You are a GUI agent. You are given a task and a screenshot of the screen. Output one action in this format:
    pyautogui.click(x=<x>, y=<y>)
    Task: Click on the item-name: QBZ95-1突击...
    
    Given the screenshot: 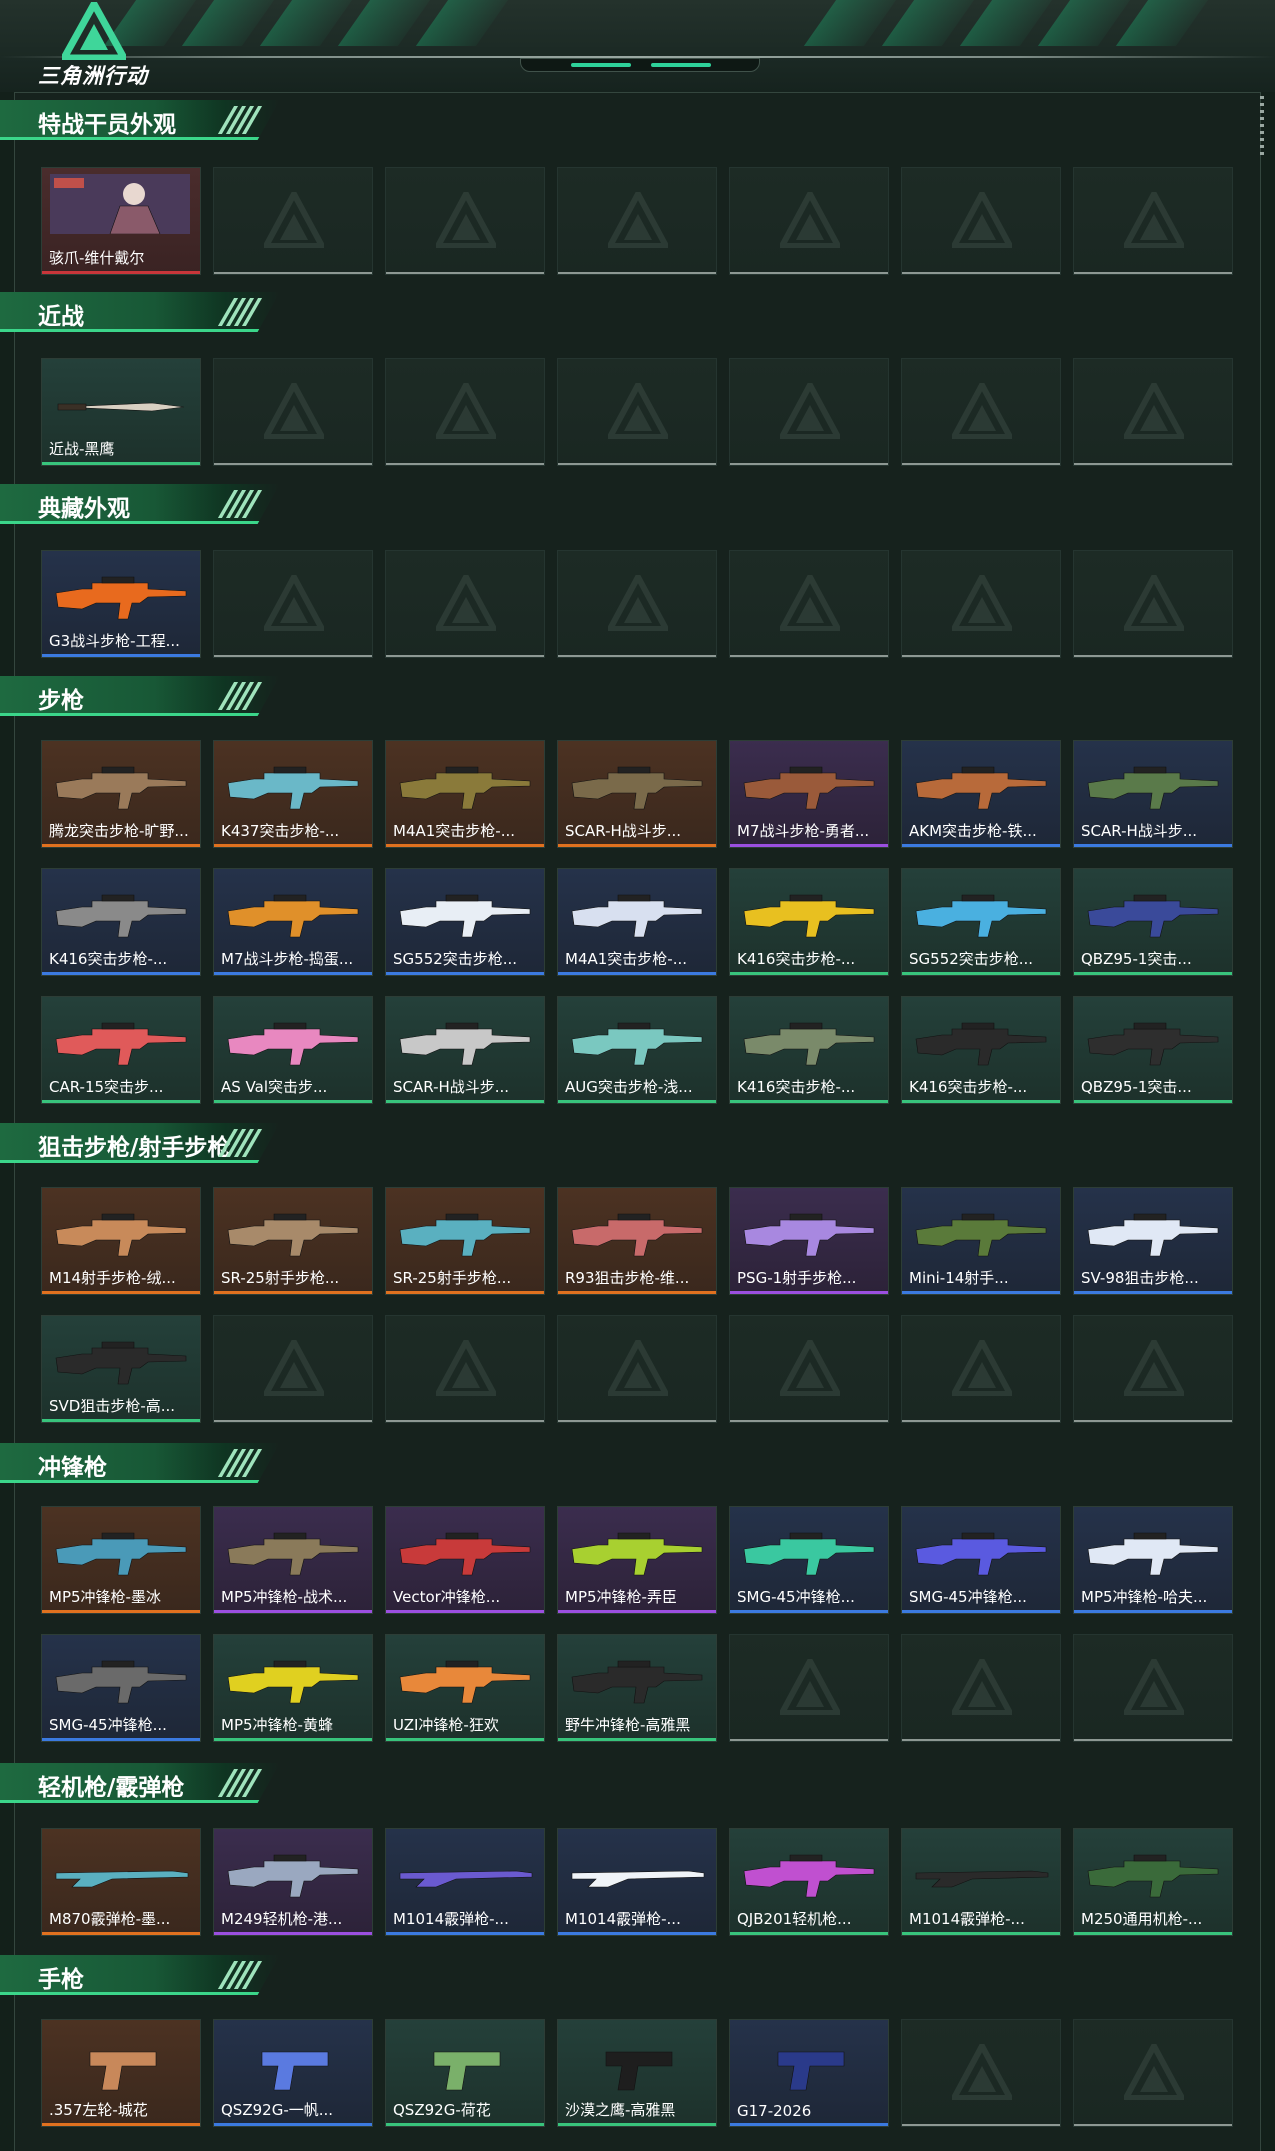 What is the action you would take?
    pyautogui.click(x=1136, y=959)
    